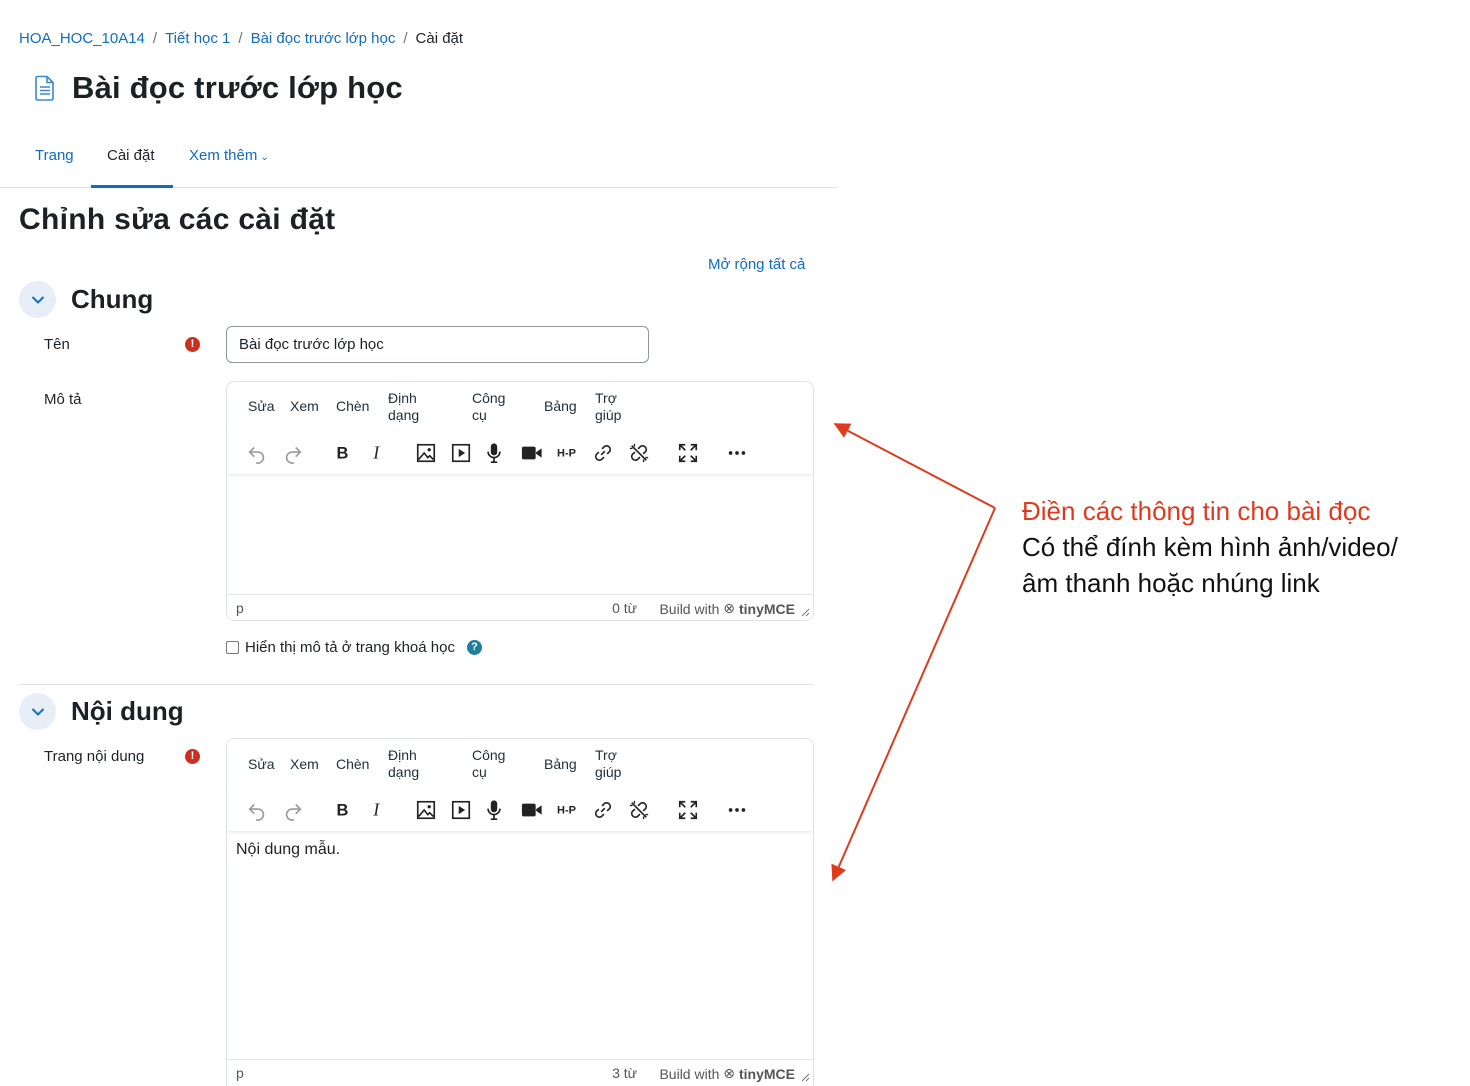 Image resolution: width=1470 pixels, height=1086 pixels. Describe the element at coordinates (416, 684) in the screenshot. I see `section-divider` at that location.